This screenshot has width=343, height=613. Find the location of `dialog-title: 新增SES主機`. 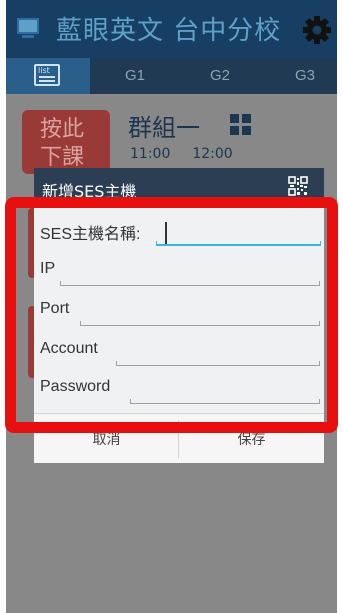

dialog-title: 新增SES主機 is located at coordinates (89, 191).